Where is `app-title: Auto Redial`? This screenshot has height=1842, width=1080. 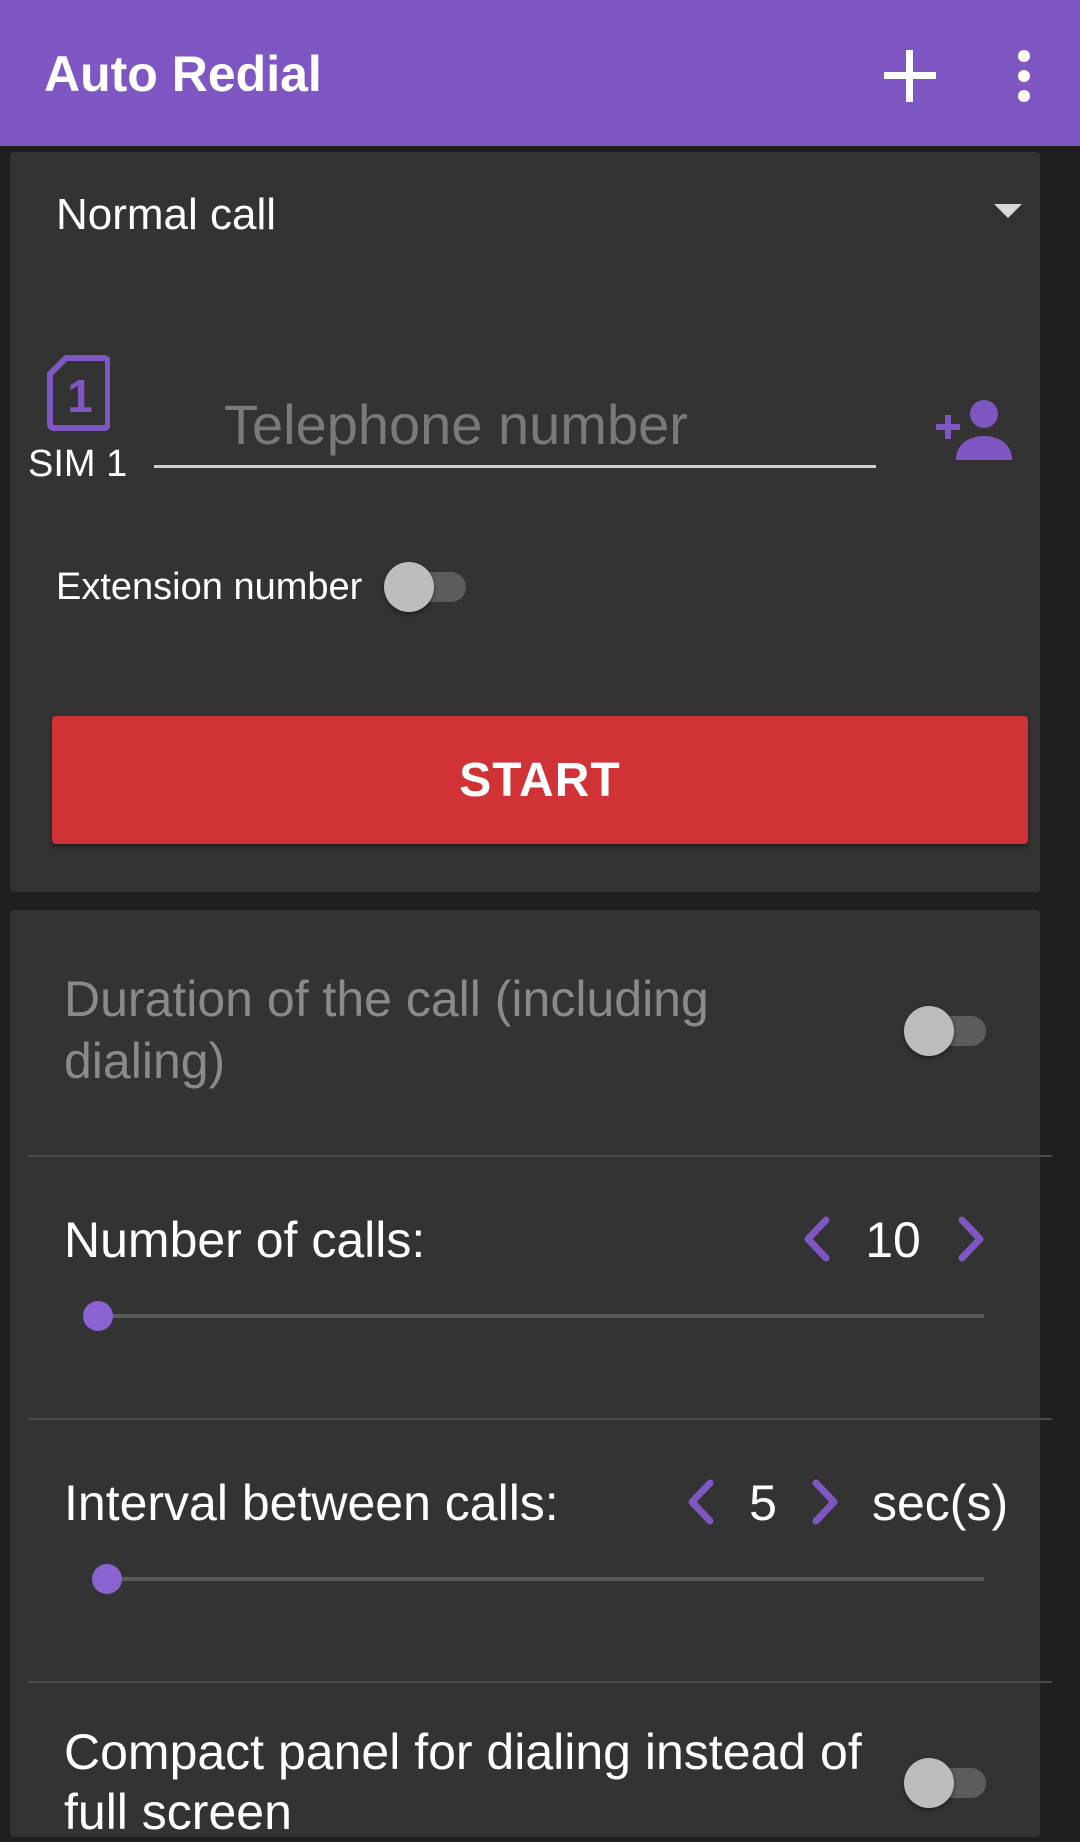
app-title: Auto Redial is located at coordinates (183, 74).